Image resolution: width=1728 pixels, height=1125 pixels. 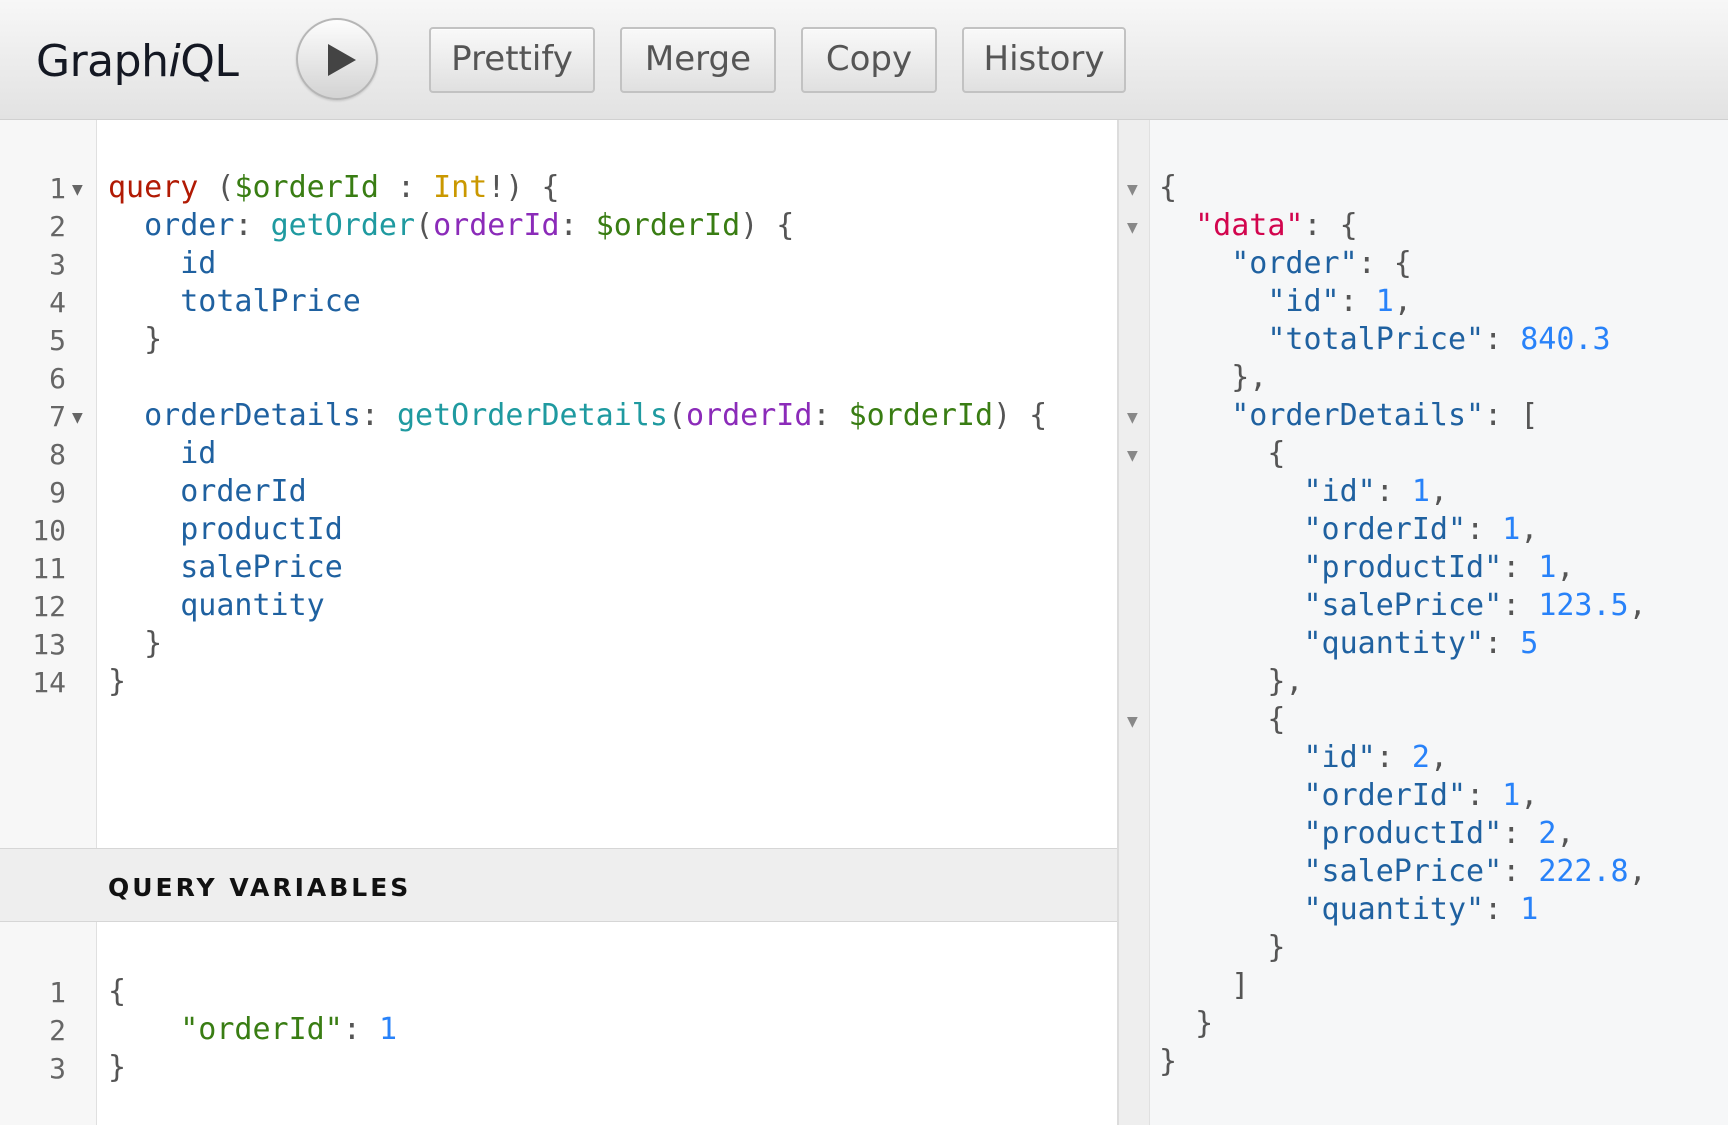 I want to click on code-token: ], so click(x=1204, y=985).